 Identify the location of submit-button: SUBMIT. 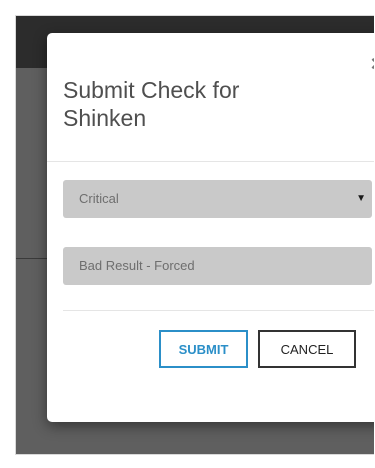
(203, 349).